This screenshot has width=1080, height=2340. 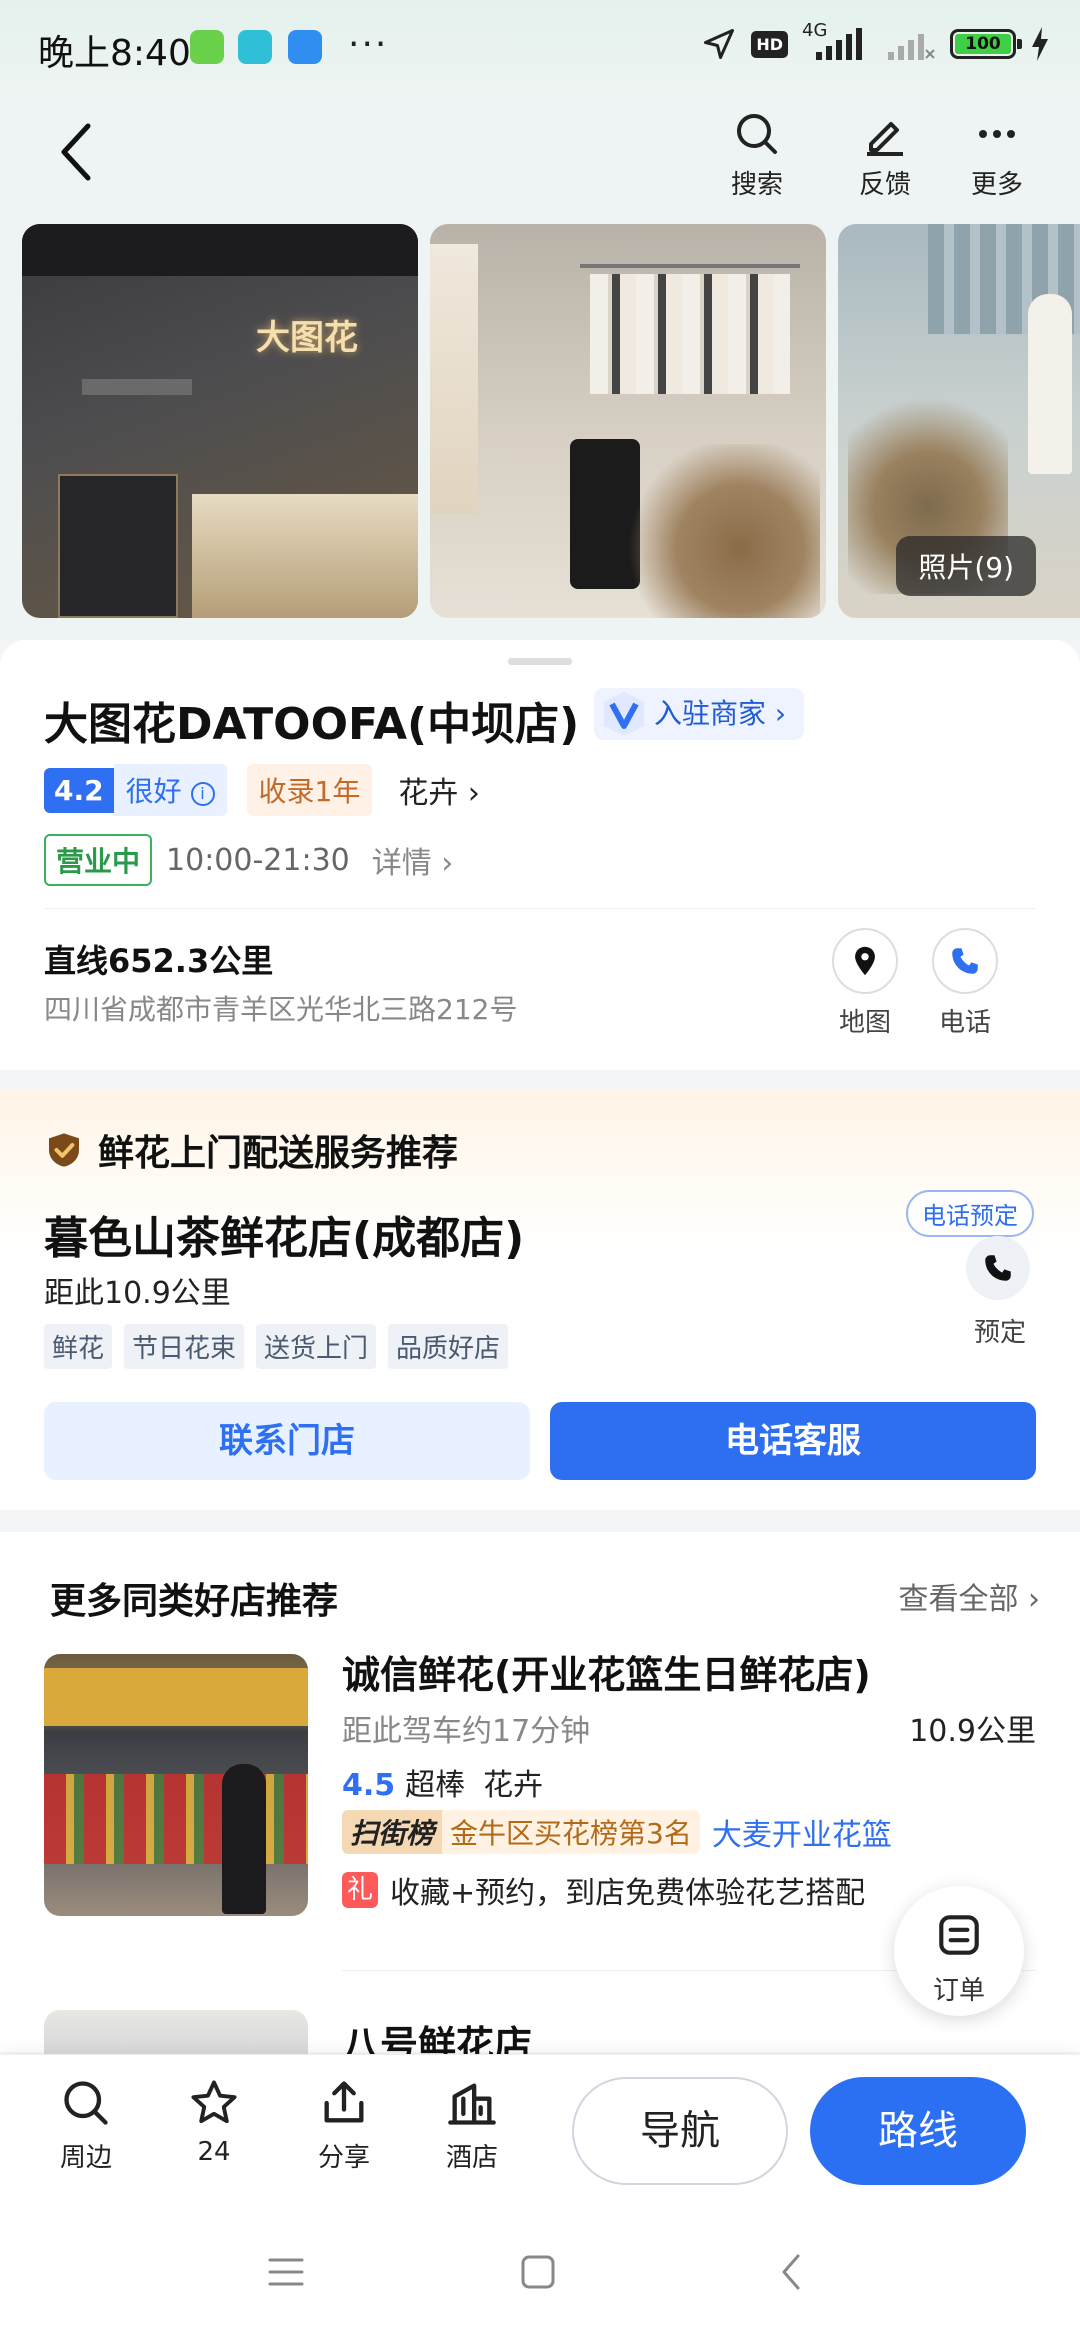 I want to click on drive-time: 距此驾车约17分钟, so click(x=466, y=1731).